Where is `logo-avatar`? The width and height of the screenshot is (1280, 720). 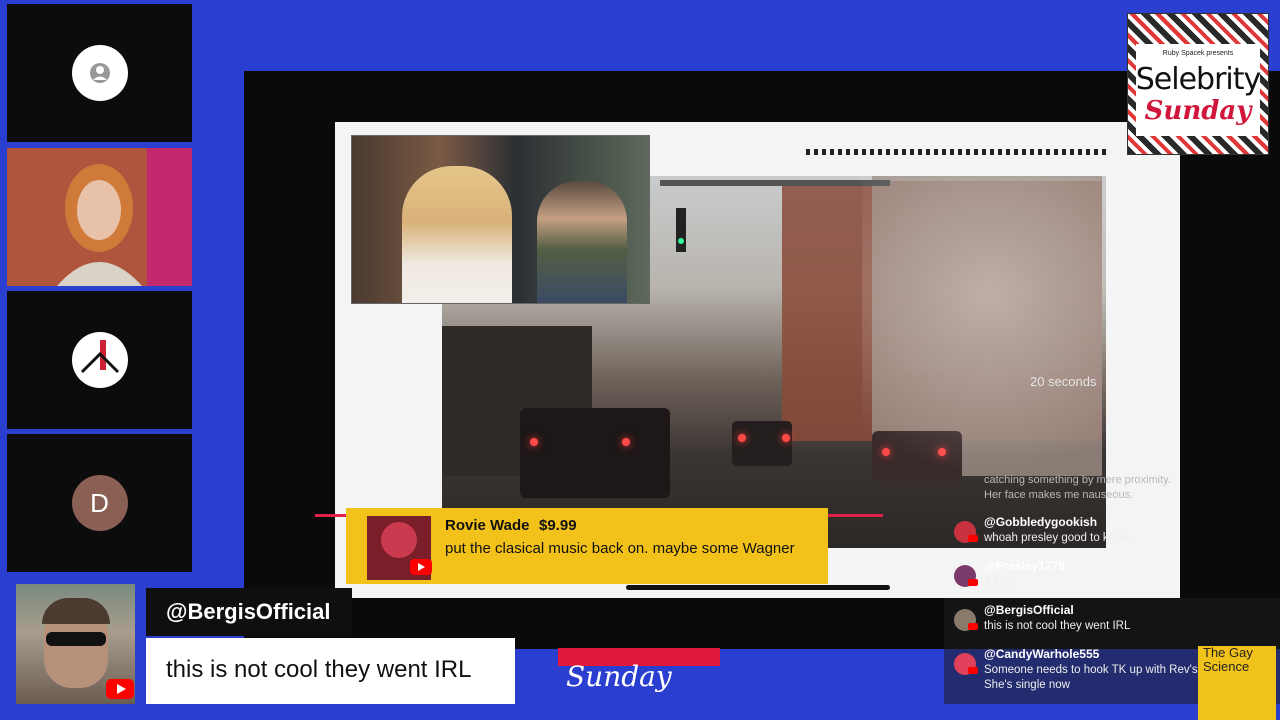
logo-avatar is located at coordinates (99, 360).